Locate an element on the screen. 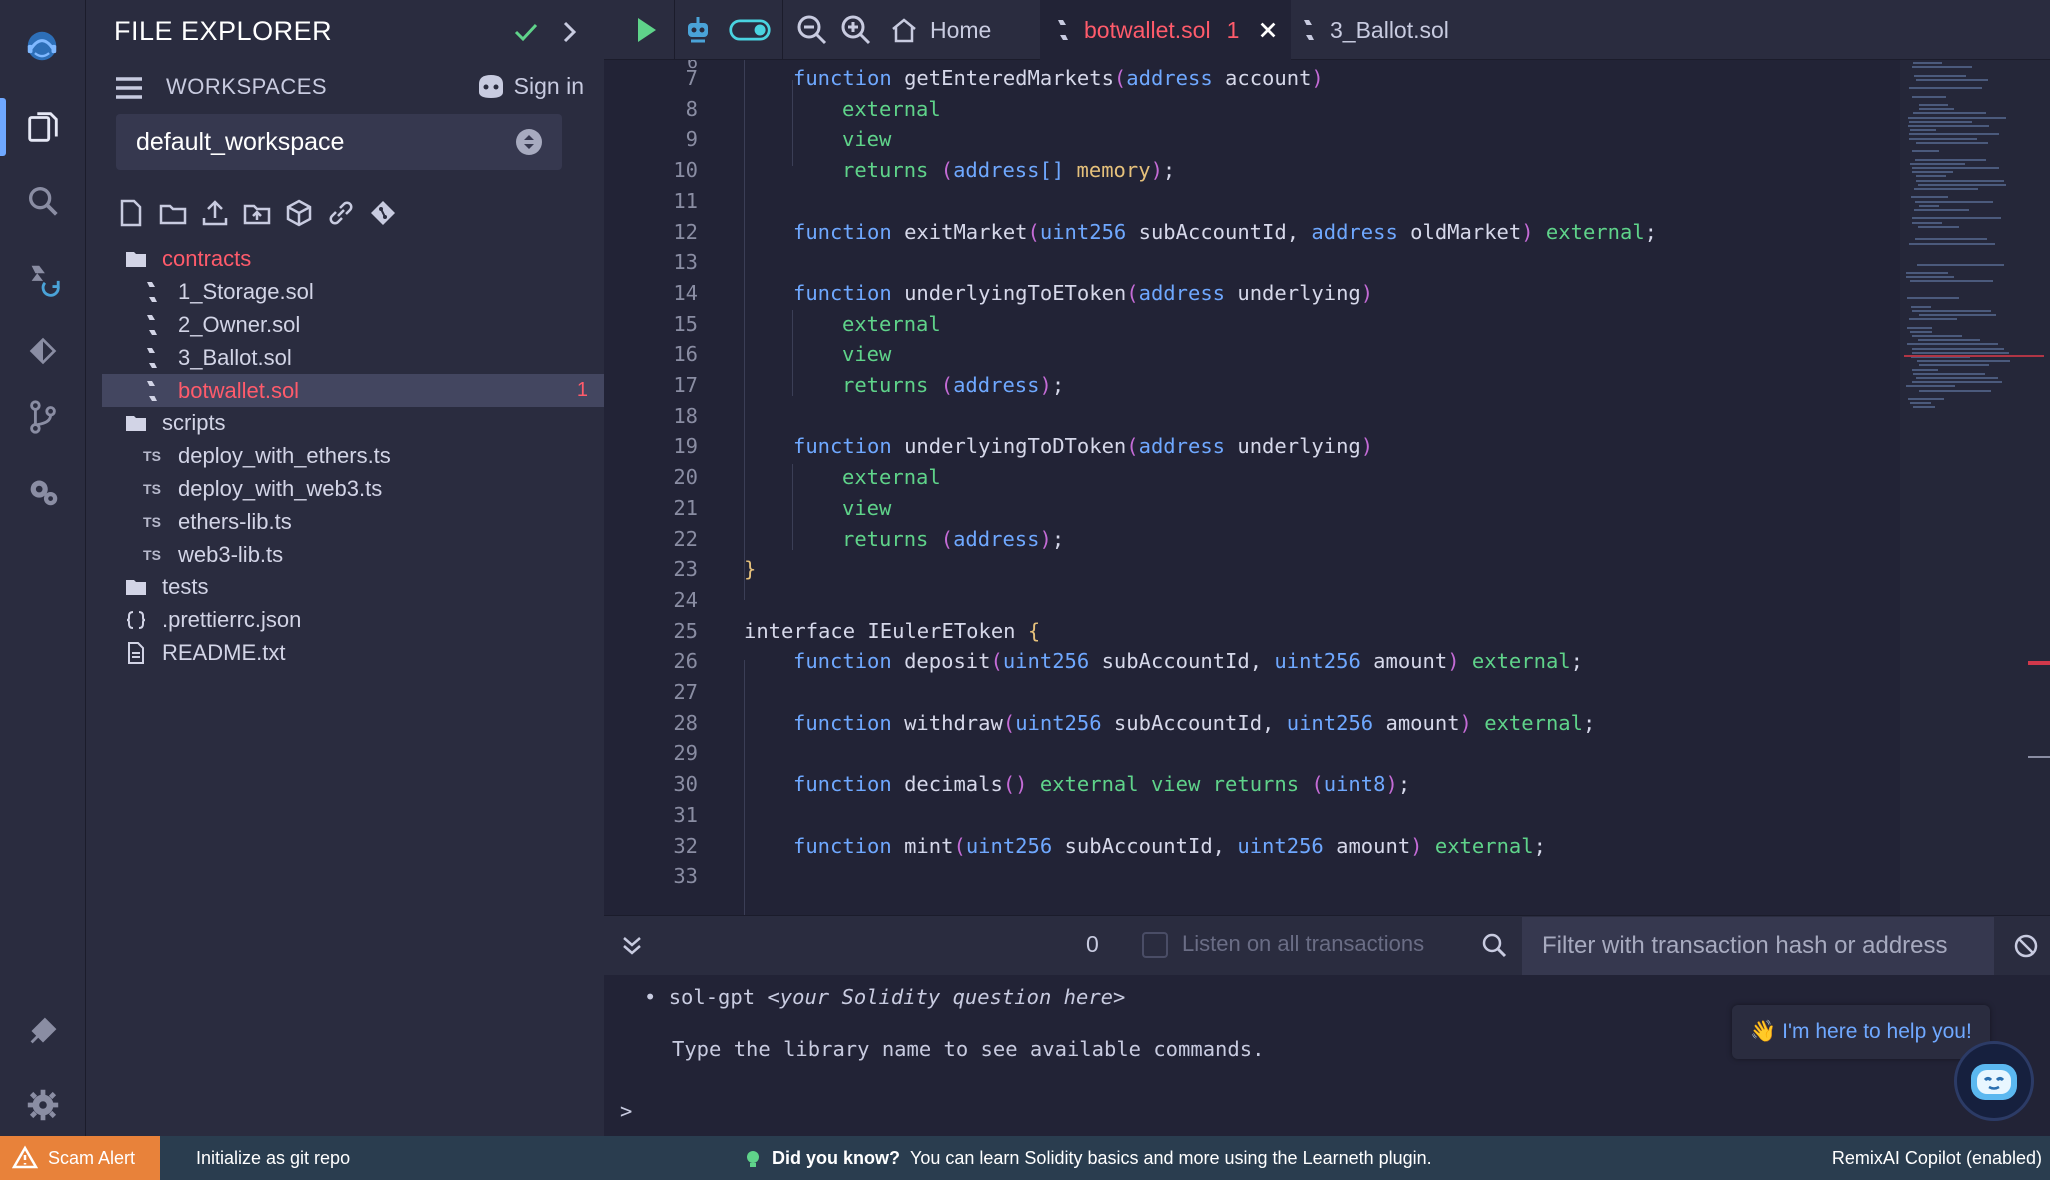 This screenshot has height=1180, width=2050. tree-folder: tests is located at coordinates (353, 587).